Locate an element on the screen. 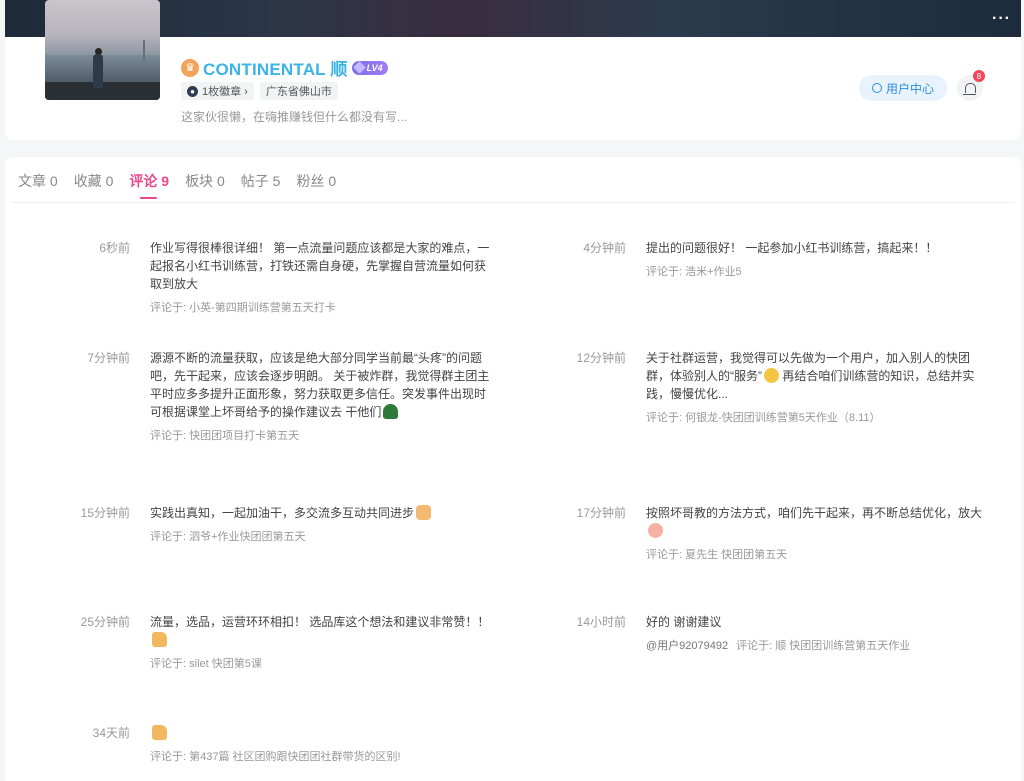  avatar is located at coordinates (102, 50).